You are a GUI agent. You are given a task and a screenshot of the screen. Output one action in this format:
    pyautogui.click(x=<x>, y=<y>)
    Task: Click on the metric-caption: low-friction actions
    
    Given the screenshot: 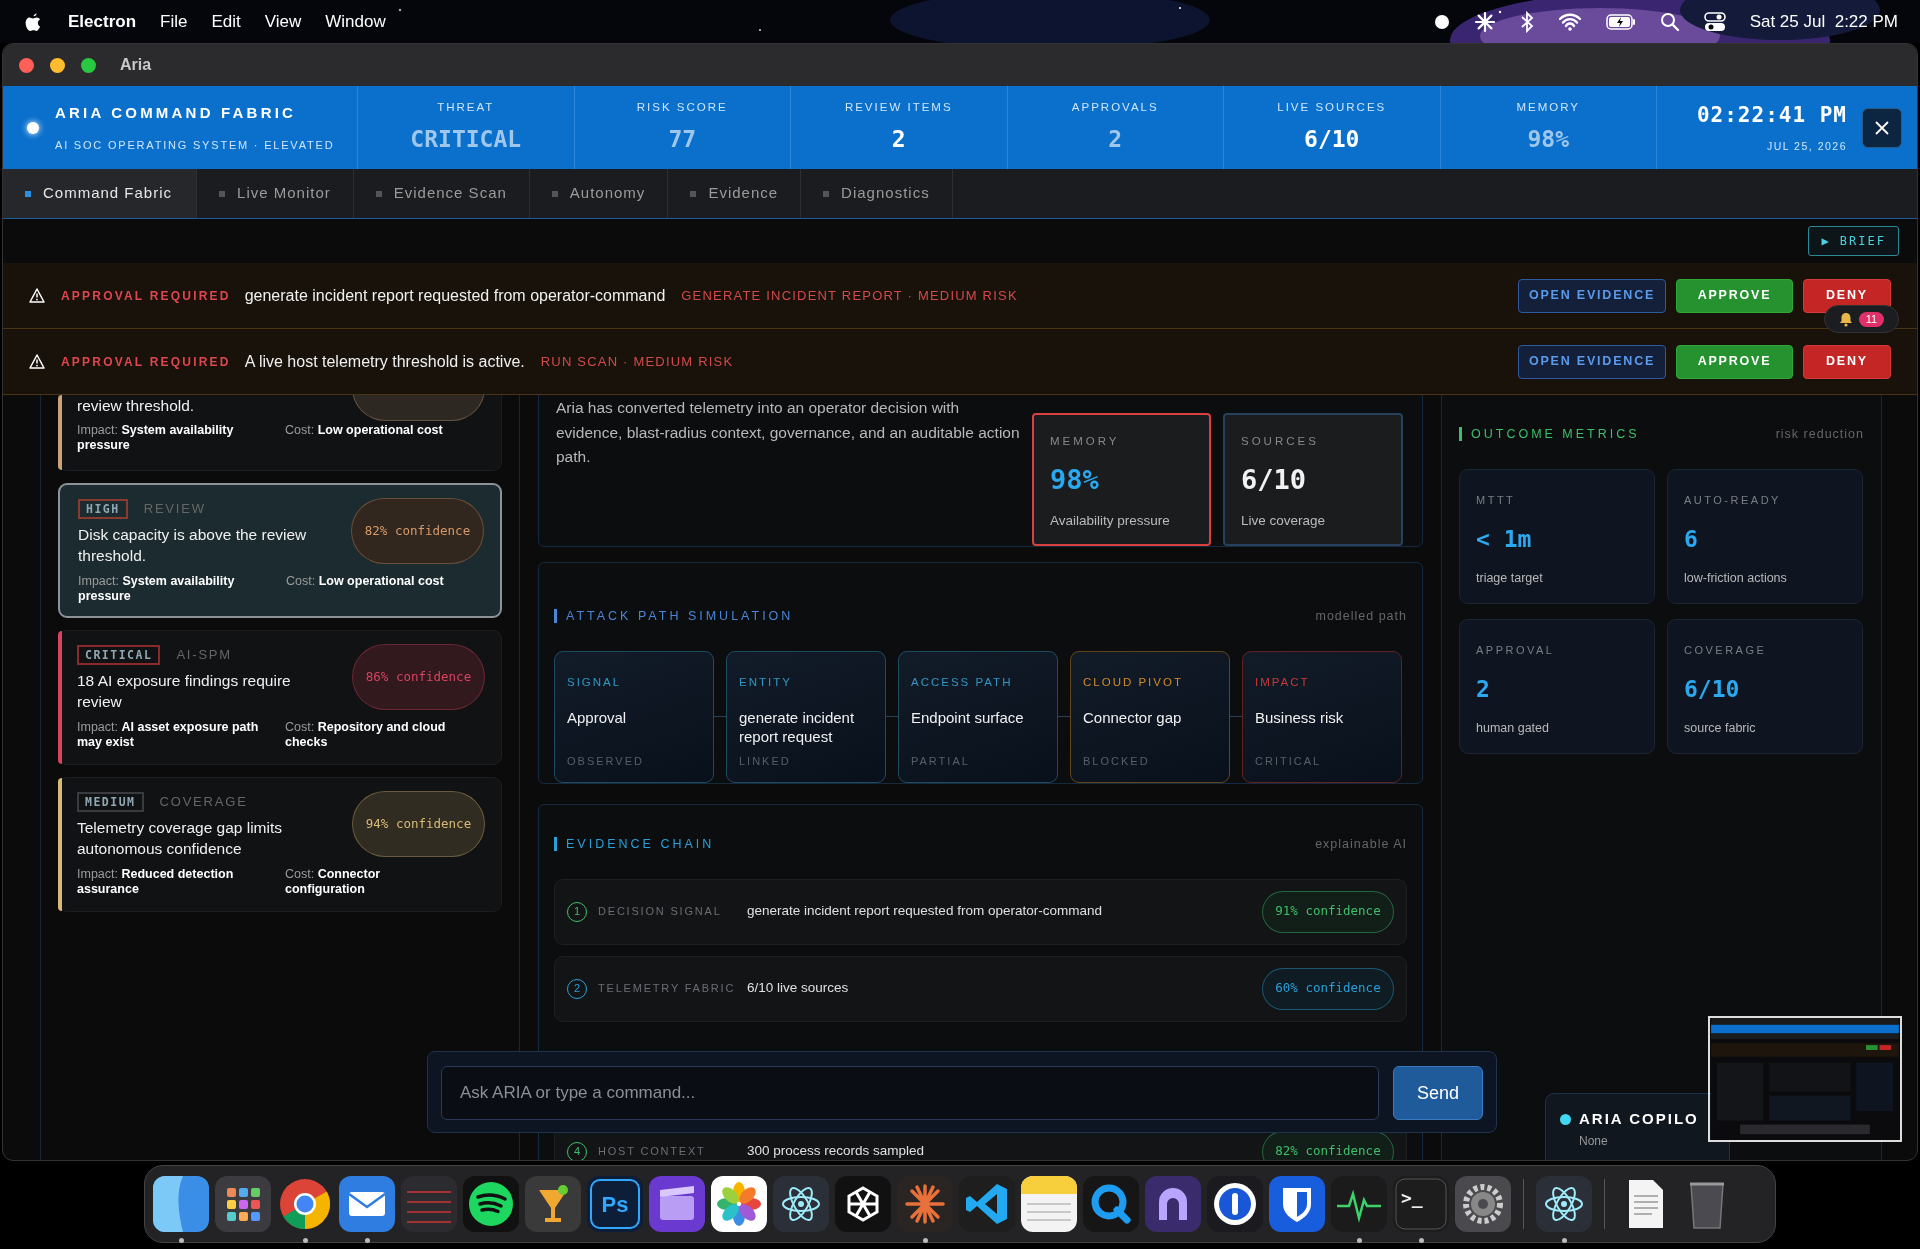 What is the action you would take?
    pyautogui.click(x=1736, y=578)
    